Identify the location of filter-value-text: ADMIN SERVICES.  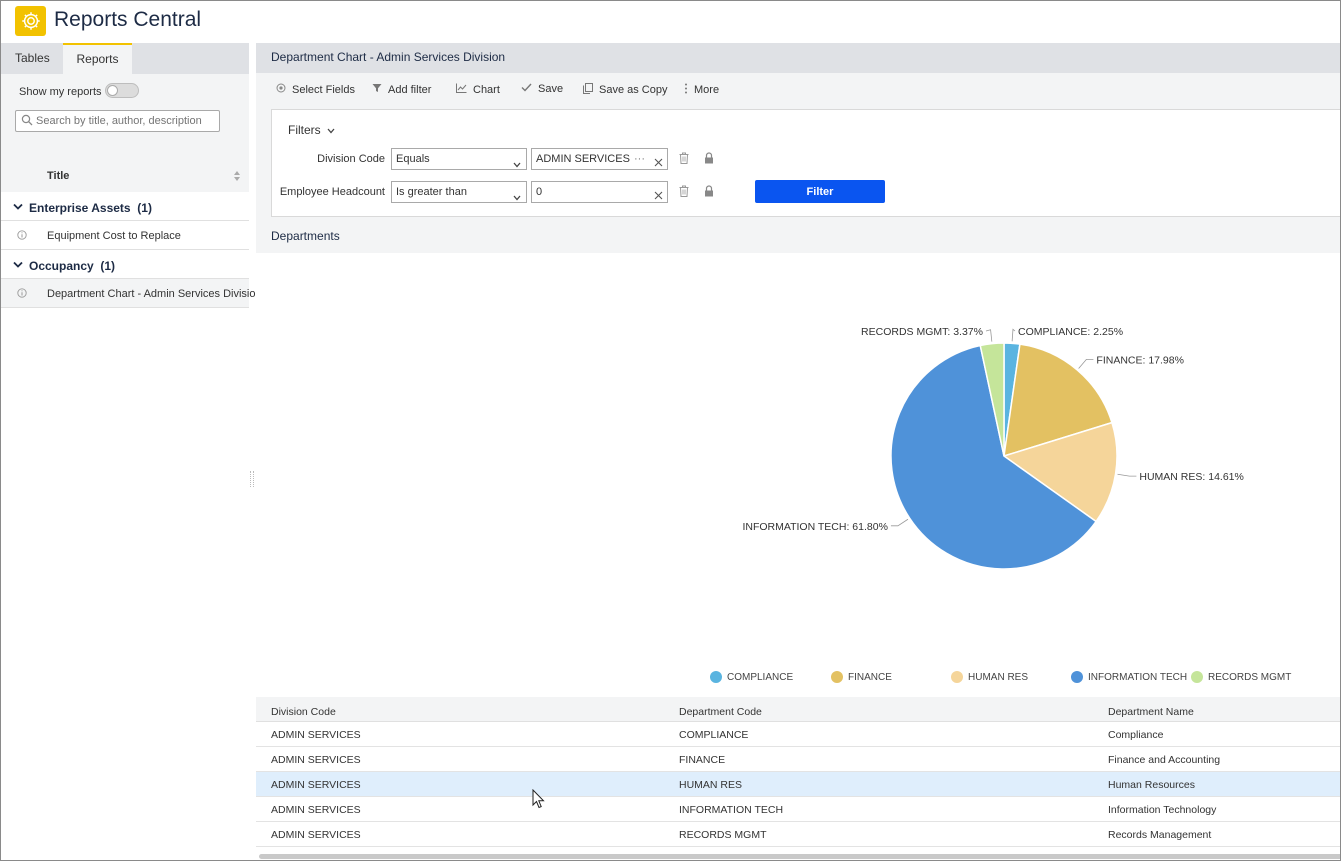
(583, 159).